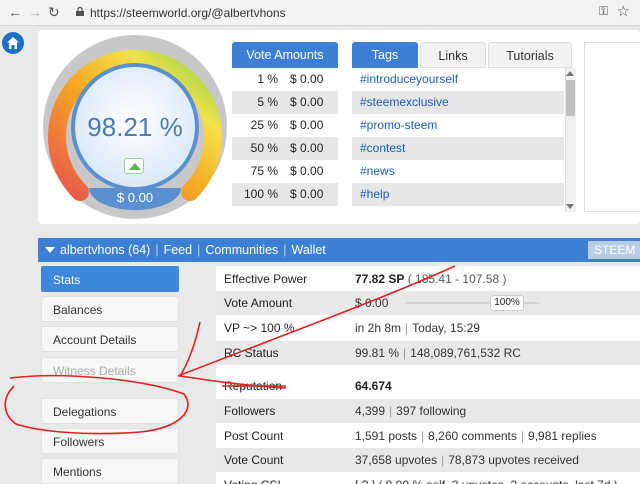 The width and height of the screenshot is (640, 484). What do you see at coordinates (260, 194) in the screenshot?
I see `vote-pct: 100 %` at bounding box center [260, 194].